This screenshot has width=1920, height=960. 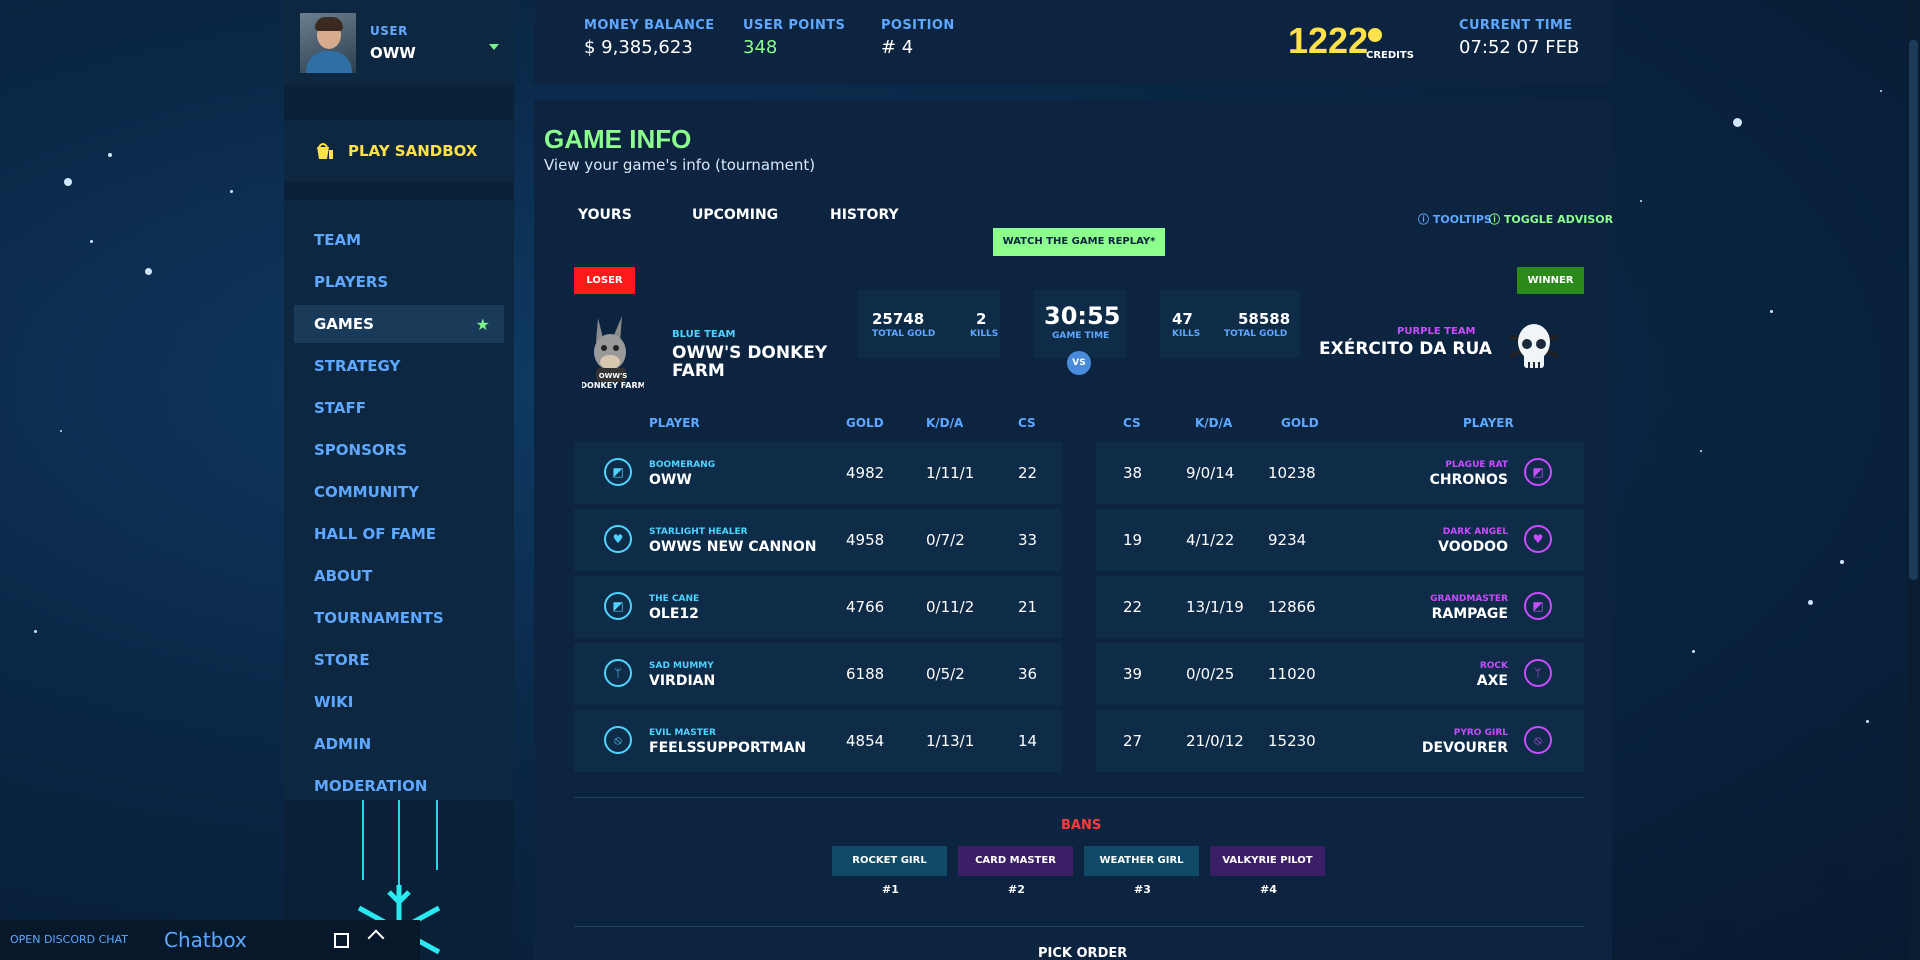 I want to click on sidebar-item-hall-of-fame: HALL OF FAME, so click(x=399, y=534).